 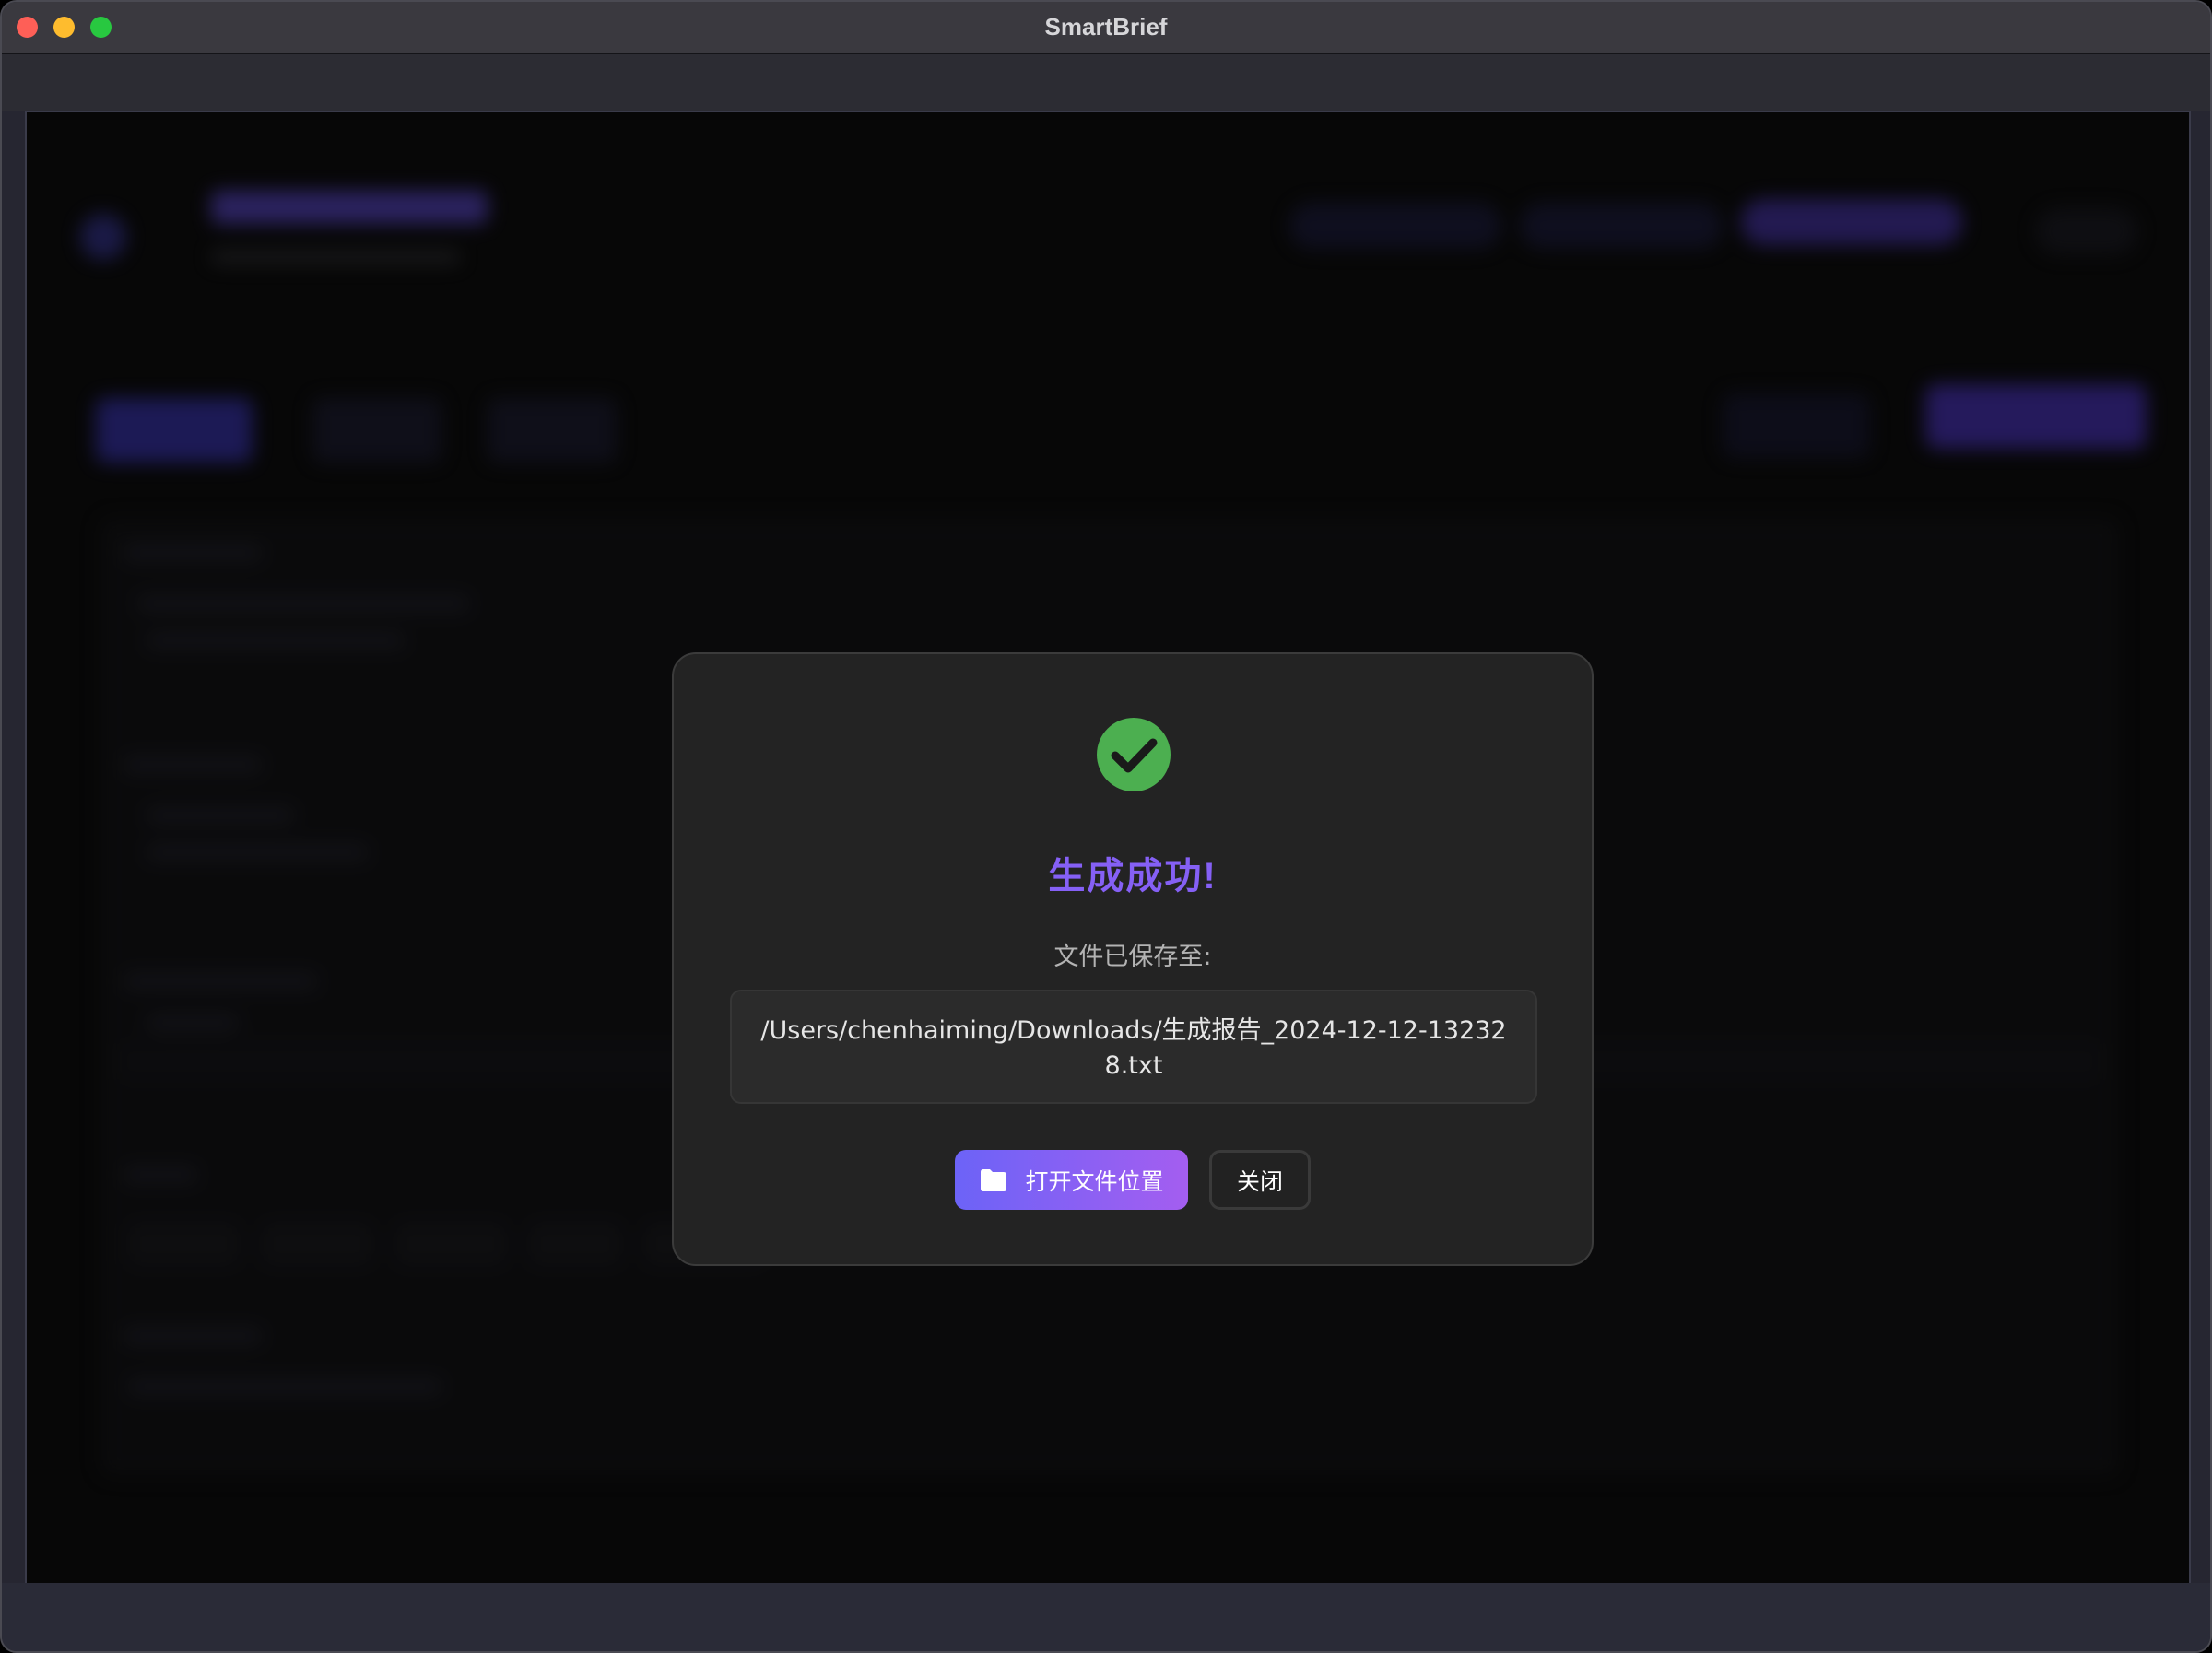 What do you see at coordinates (349, 207) in the screenshot?
I see `app-title-placeholder` at bounding box center [349, 207].